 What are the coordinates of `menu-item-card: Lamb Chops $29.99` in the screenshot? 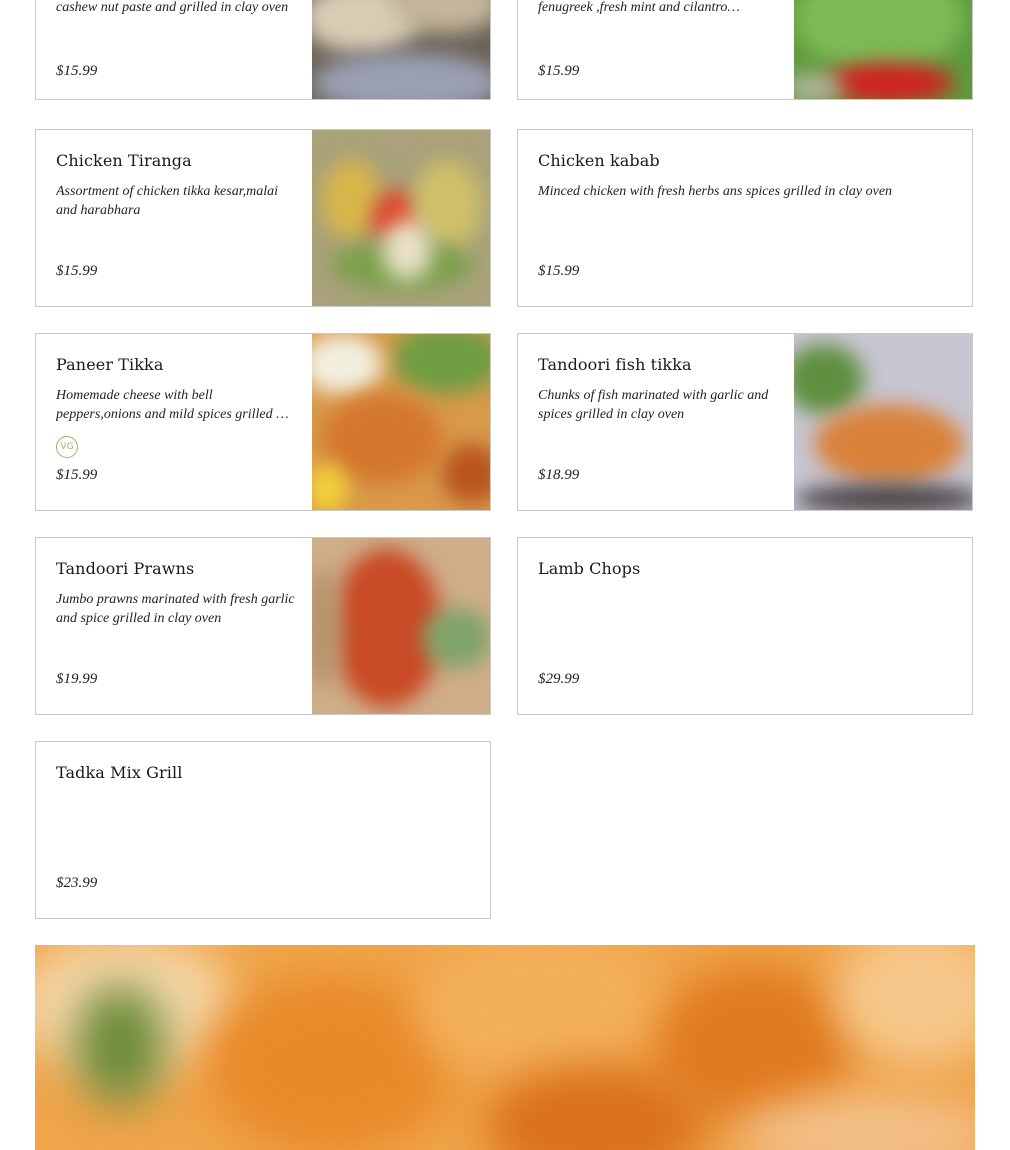 It's located at (745, 626).